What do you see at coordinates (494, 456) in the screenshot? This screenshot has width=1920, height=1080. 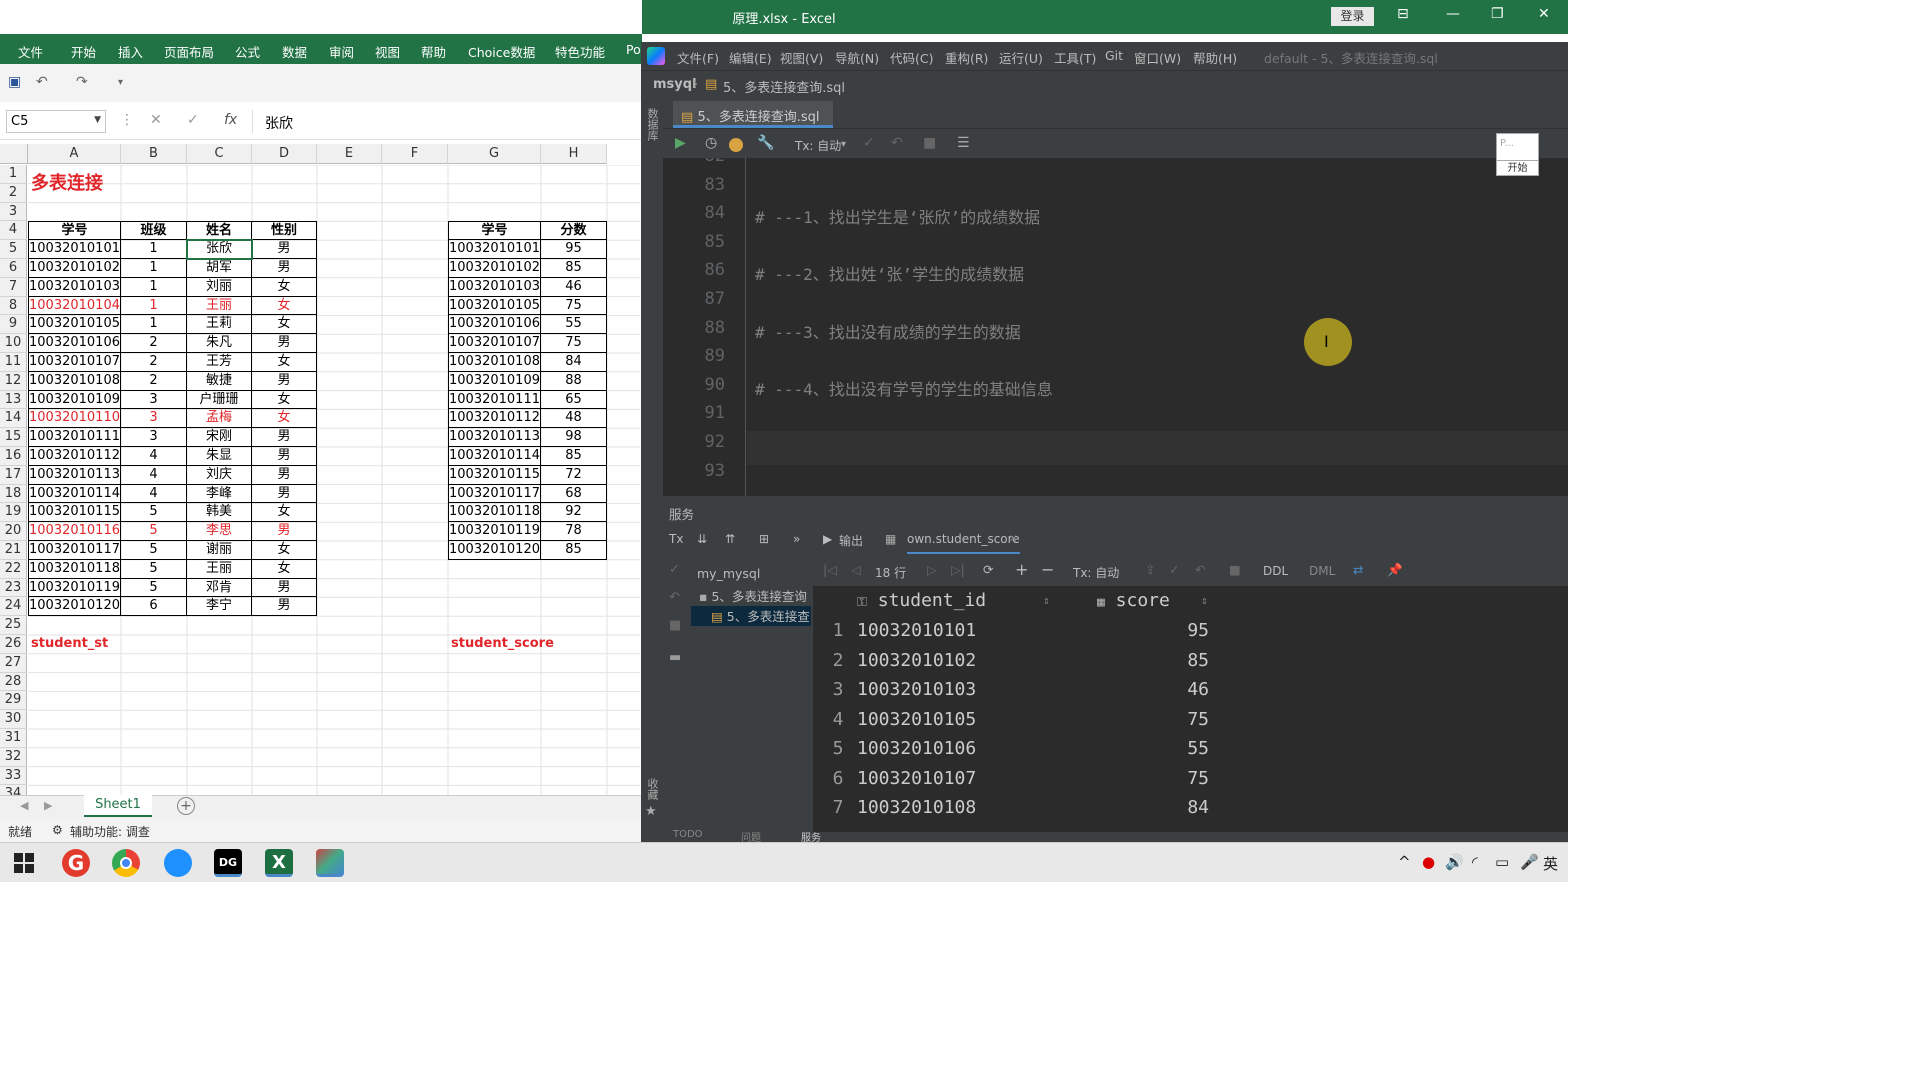 I see `score-cell: 10032010114` at bounding box center [494, 456].